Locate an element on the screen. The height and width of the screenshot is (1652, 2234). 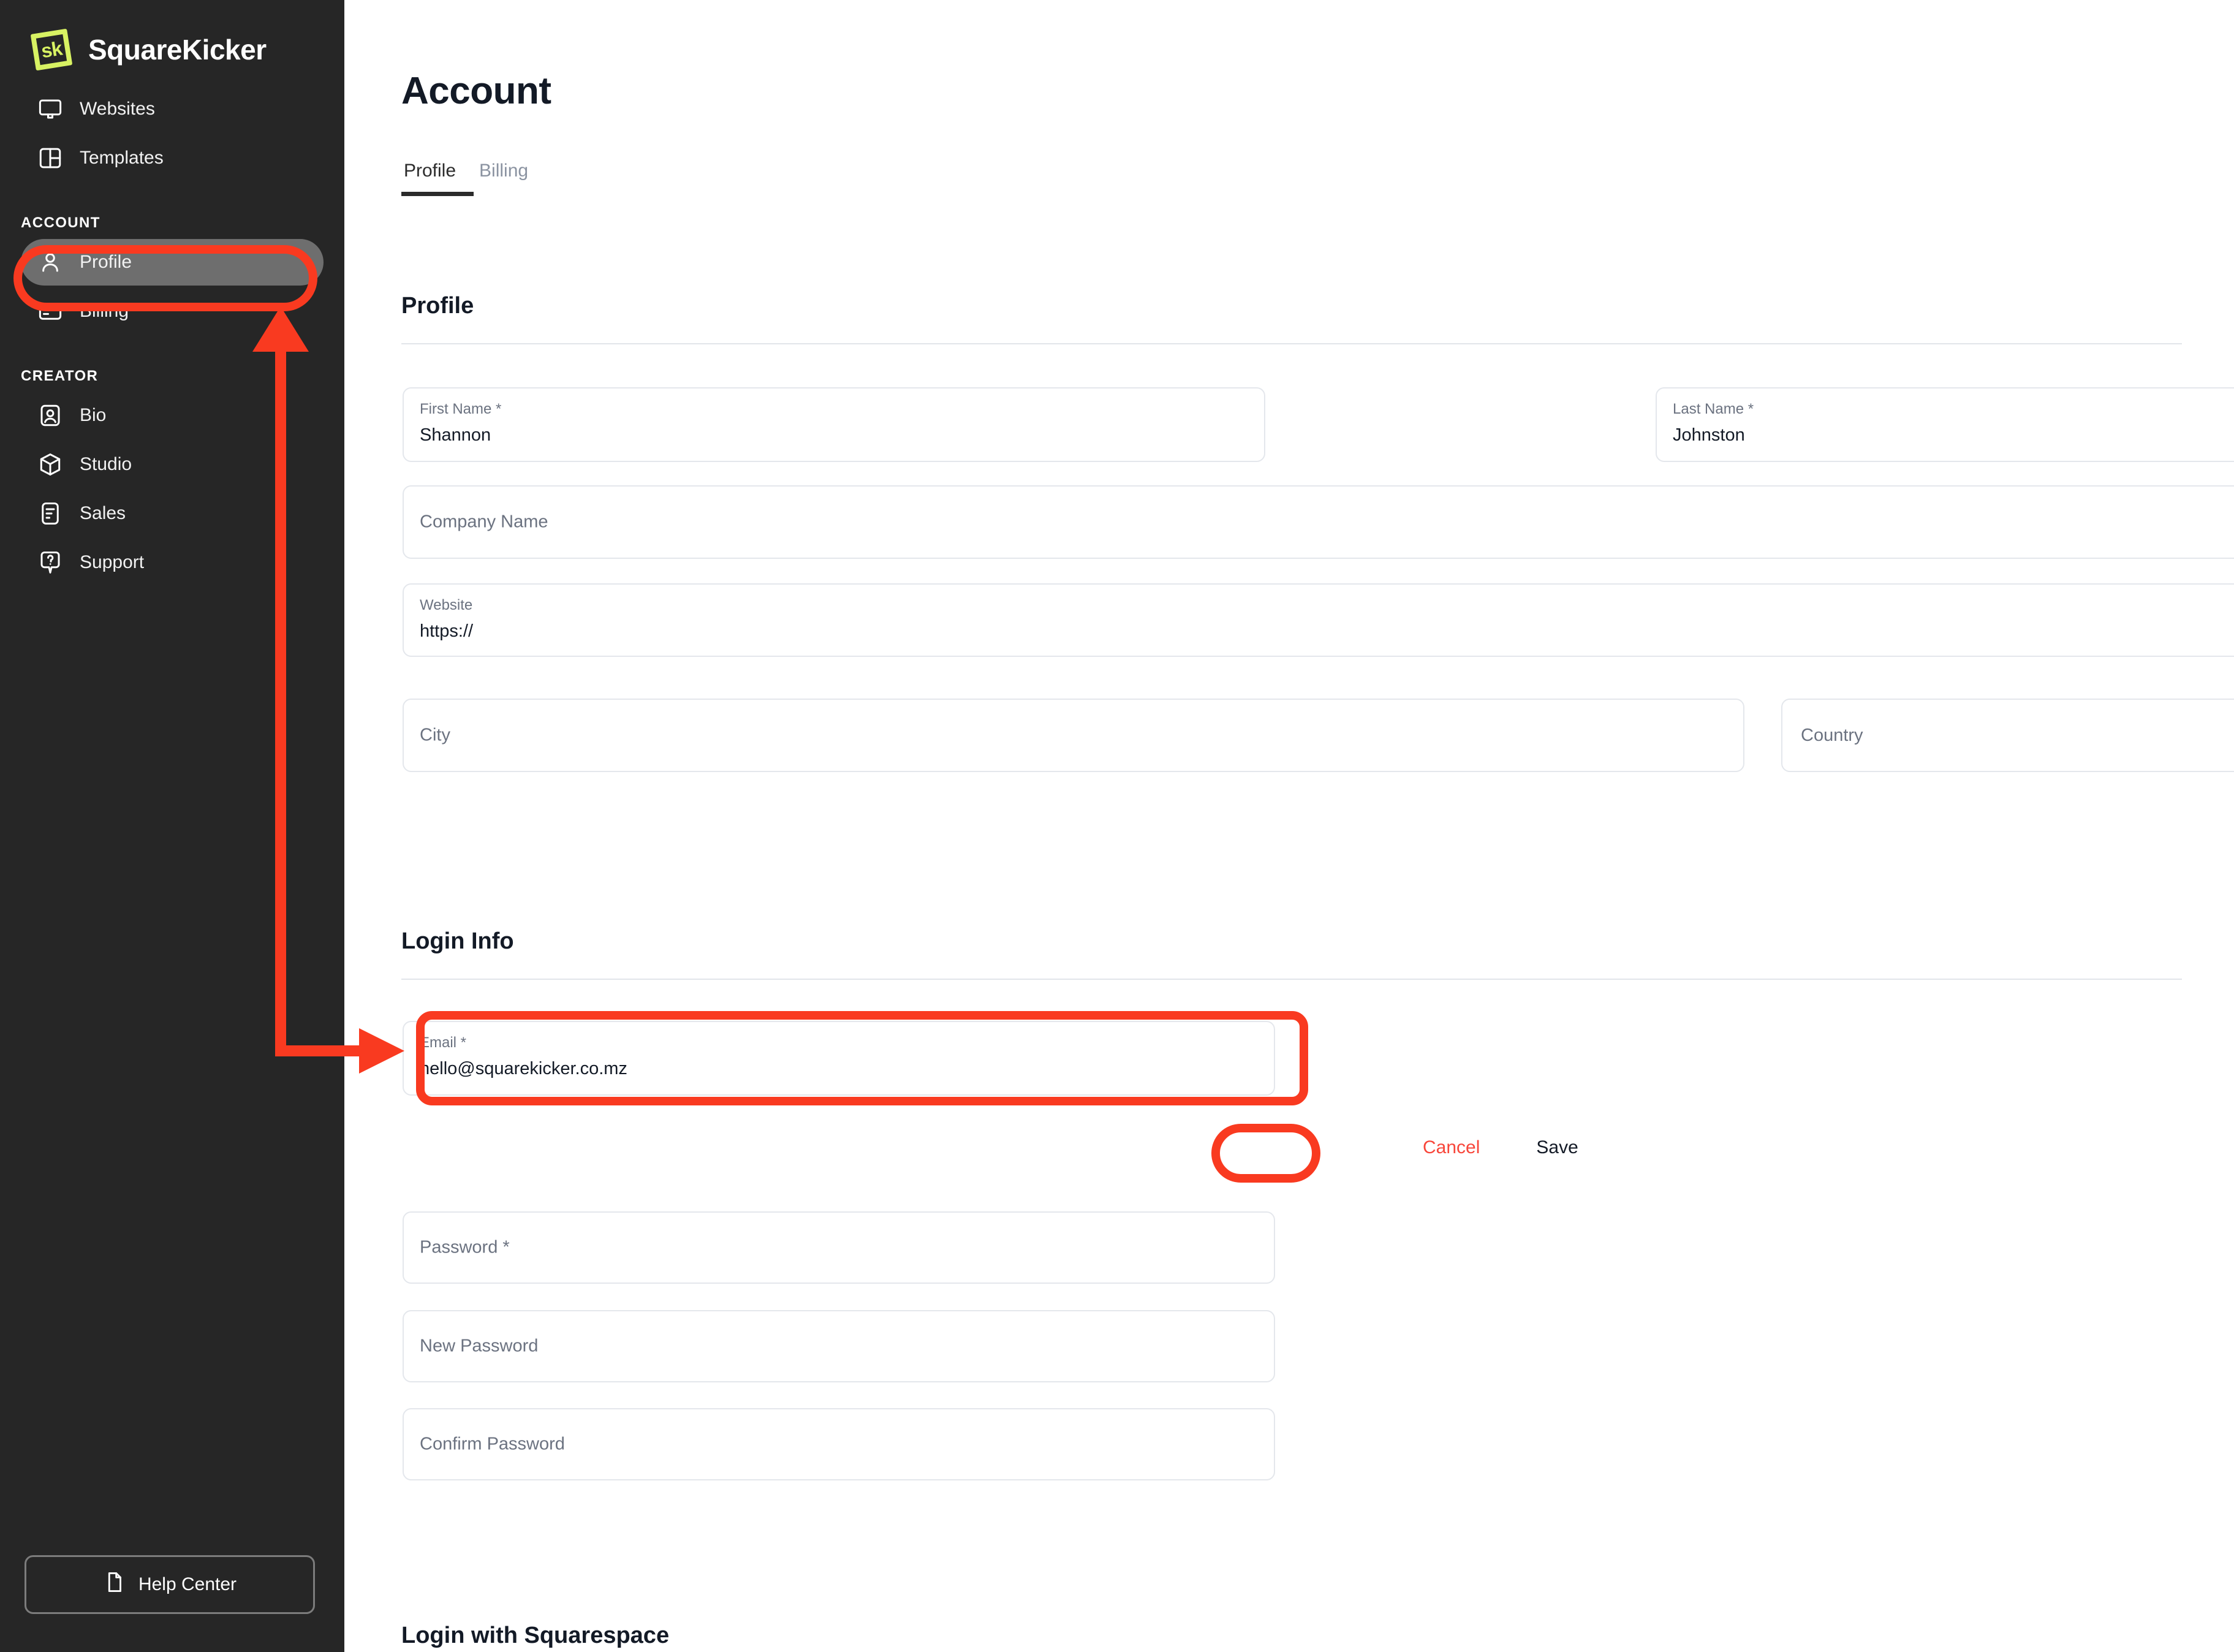
login-info-heading: Login Info is located at coordinates (457, 941).